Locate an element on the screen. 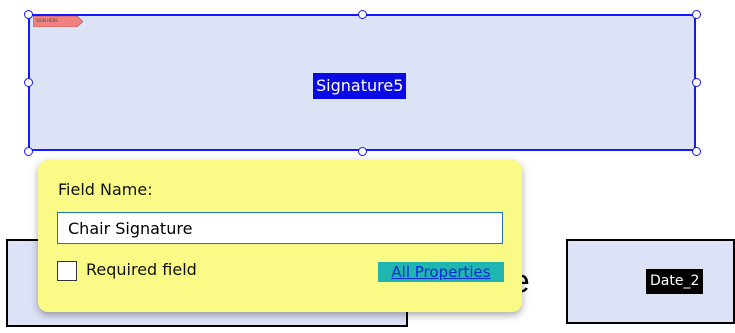  resize-handle-bottom-left is located at coordinates (28, 151).